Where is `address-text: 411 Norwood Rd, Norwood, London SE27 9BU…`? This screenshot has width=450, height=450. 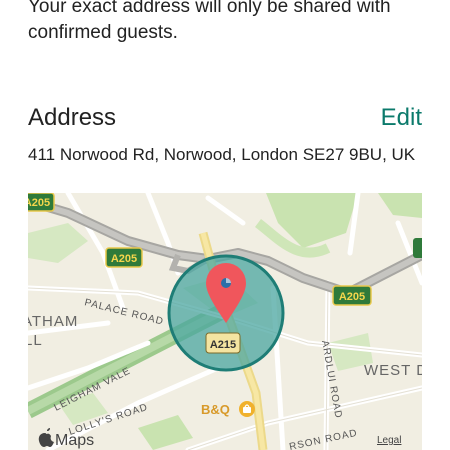 address-text: 411 Norwood Rd, Norwood, London SE27 9BU… is located at coordinates (222, 154).